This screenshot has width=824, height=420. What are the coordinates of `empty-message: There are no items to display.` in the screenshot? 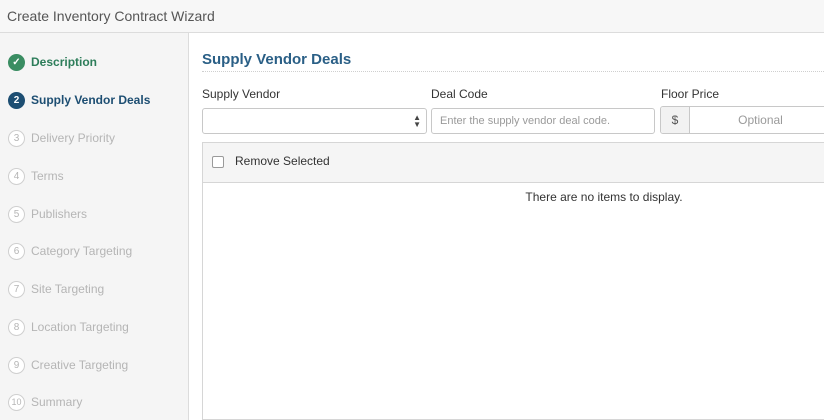 It's located at (604, 197).